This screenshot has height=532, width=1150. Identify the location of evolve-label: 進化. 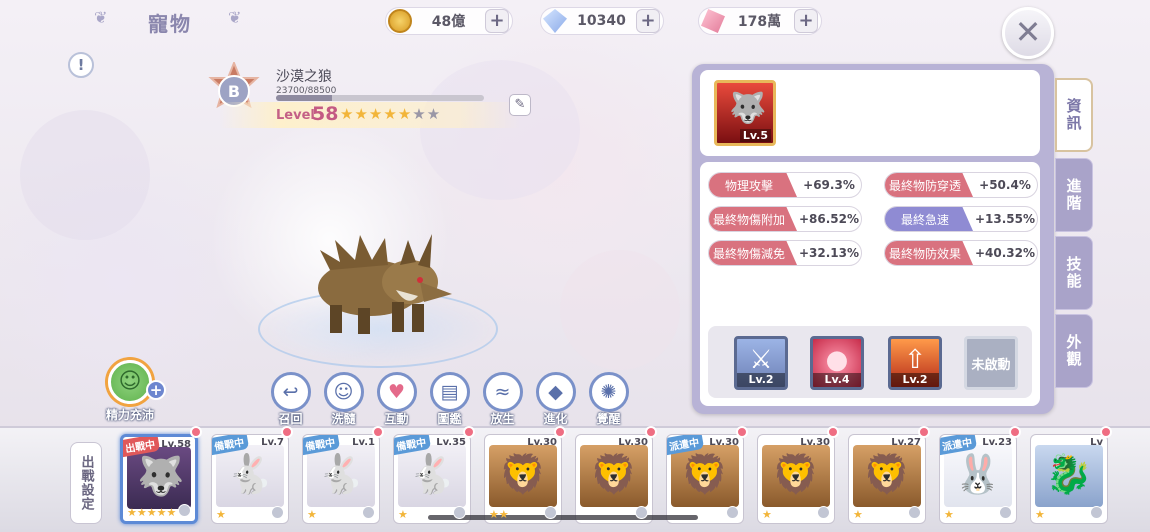
(555, 419).